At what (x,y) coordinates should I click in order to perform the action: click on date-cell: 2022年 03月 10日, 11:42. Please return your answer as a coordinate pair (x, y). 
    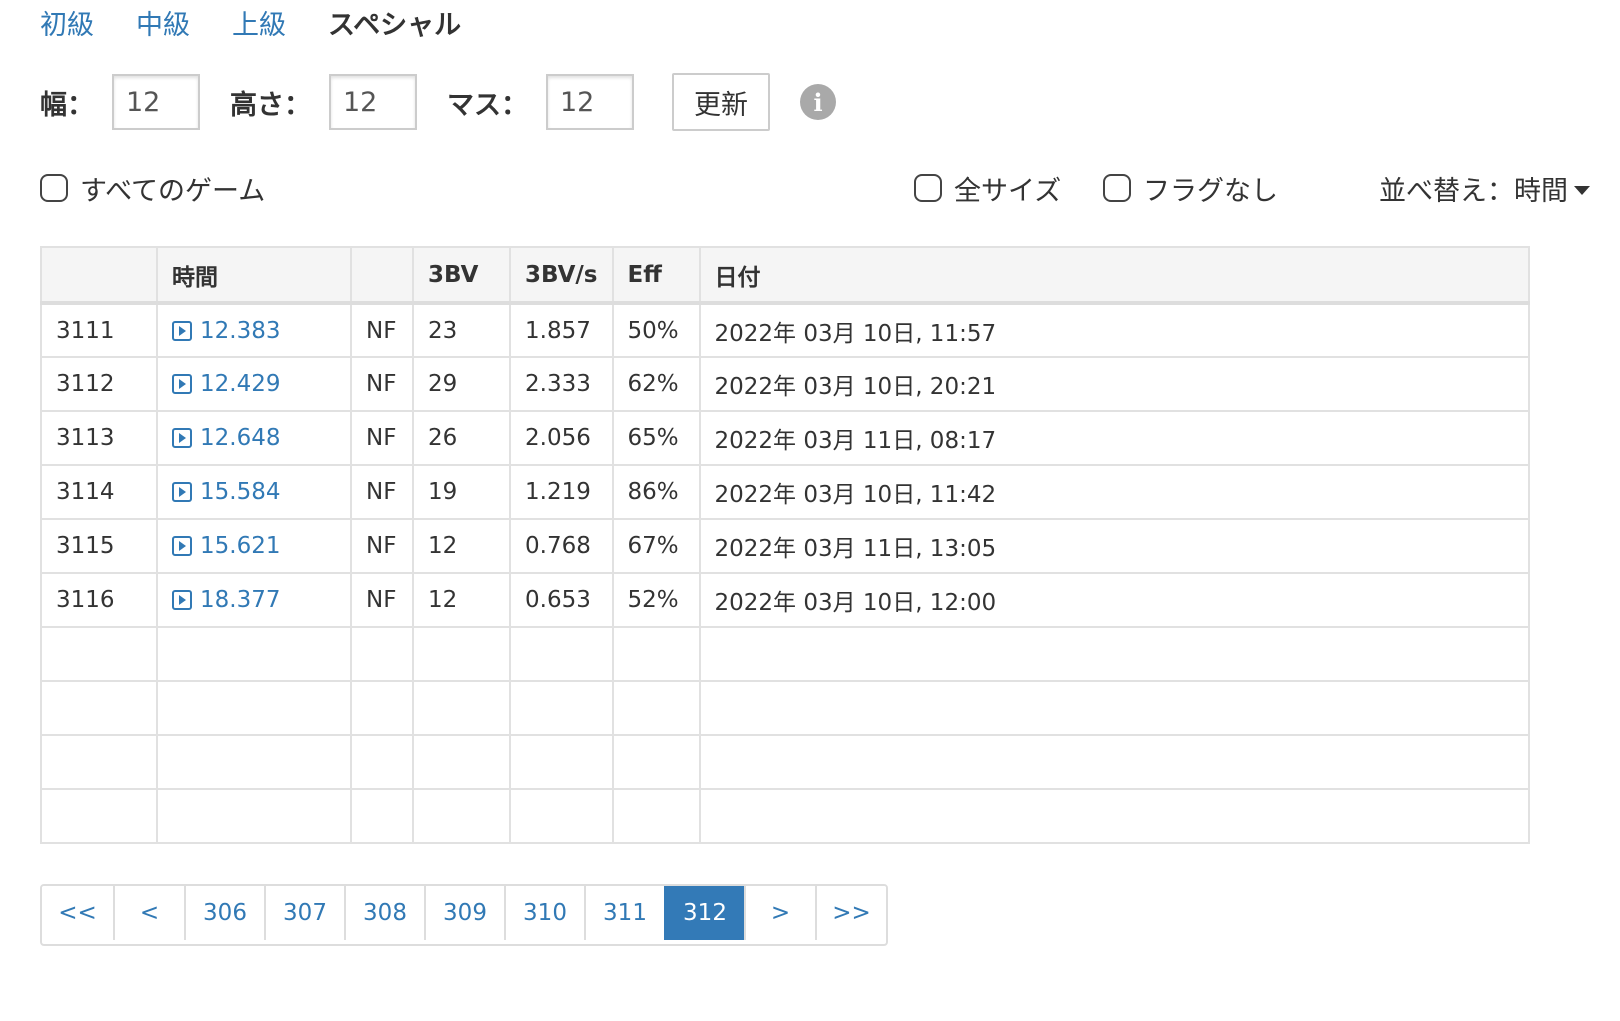
    Looking at the image, I should click on (1114, 492).